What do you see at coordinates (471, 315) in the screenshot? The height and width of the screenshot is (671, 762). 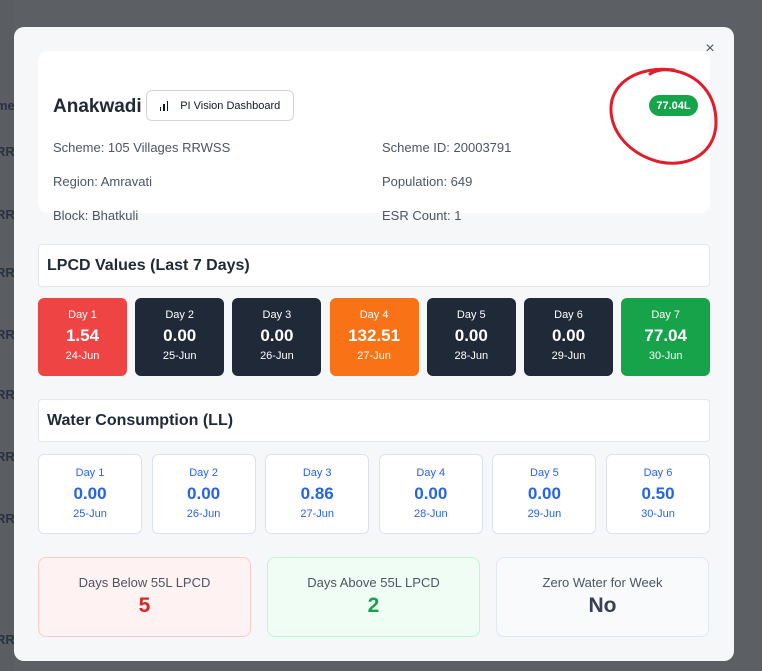 I see `lpcd-day-label: Day 5` at bounding box center [471, 315].